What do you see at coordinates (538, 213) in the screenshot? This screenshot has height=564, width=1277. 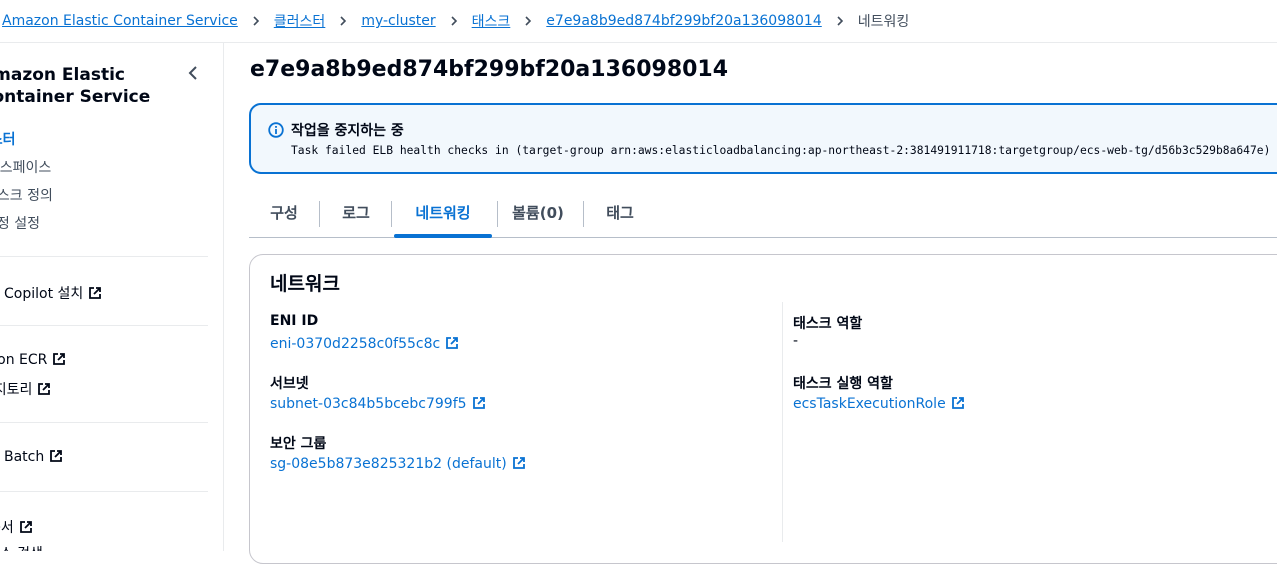 I see `tab-volumes: 볼륨(0)` at bounding box center [538, 213].